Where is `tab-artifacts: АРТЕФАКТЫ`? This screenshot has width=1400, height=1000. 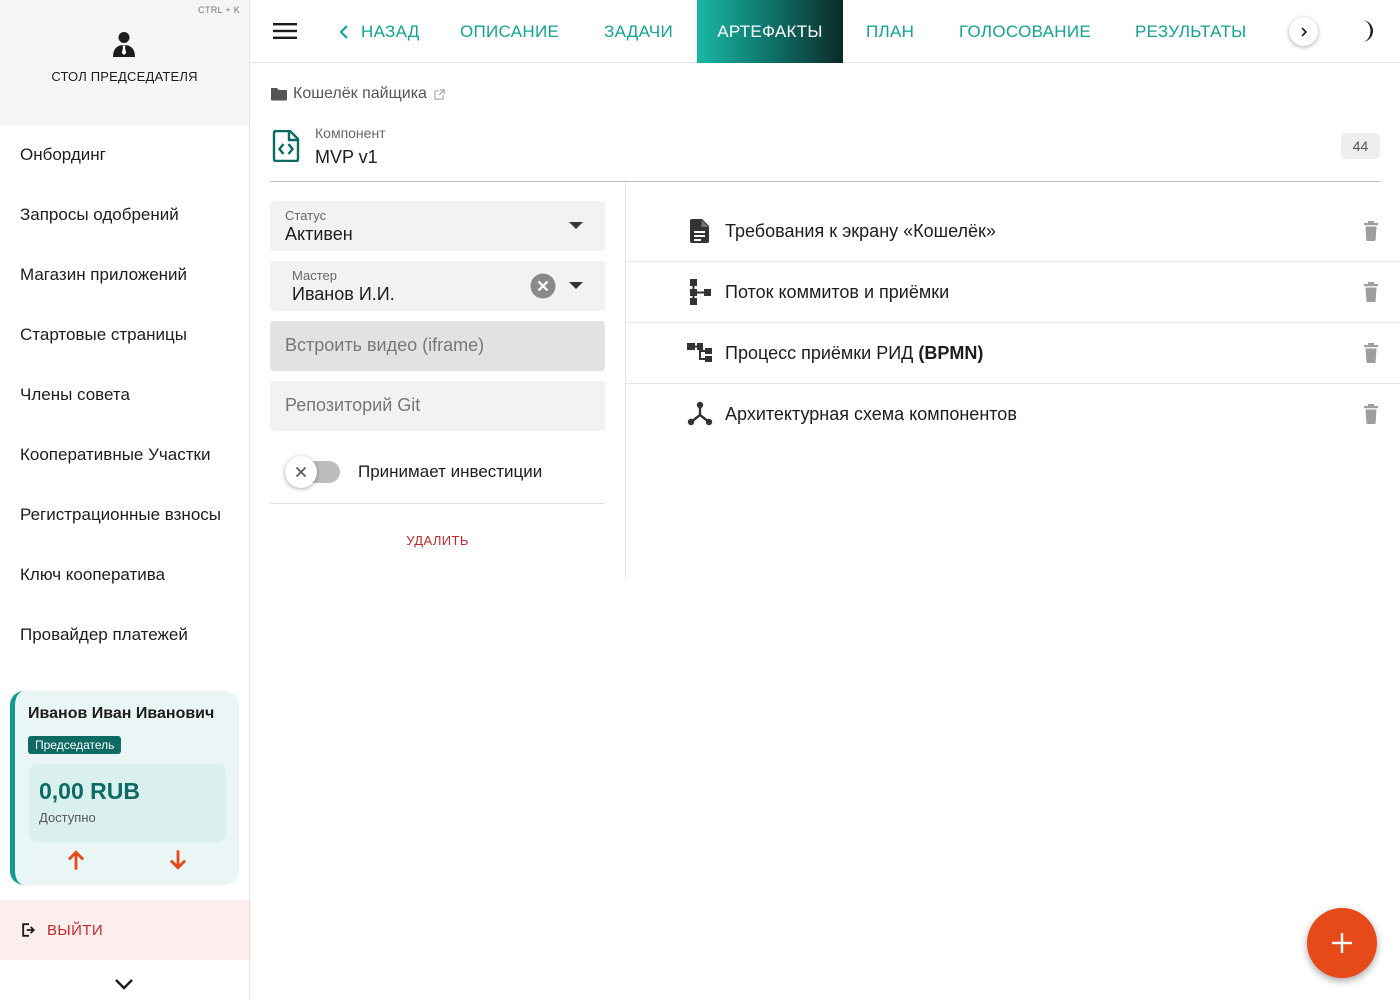
tab-artifacts: АРТЕФАКТЫ is located at coordinates (770, 31).